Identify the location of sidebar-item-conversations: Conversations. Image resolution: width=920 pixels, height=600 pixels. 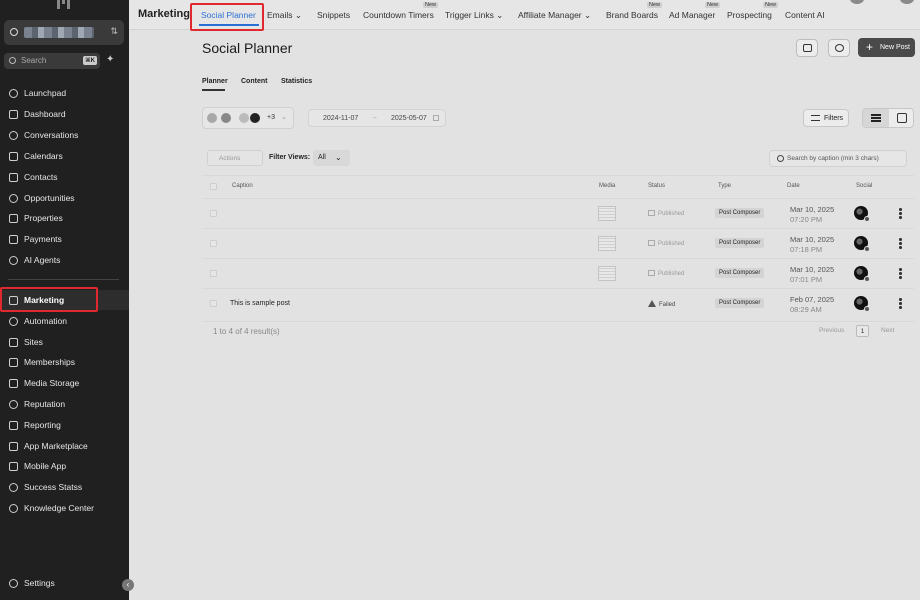
(64, 135).